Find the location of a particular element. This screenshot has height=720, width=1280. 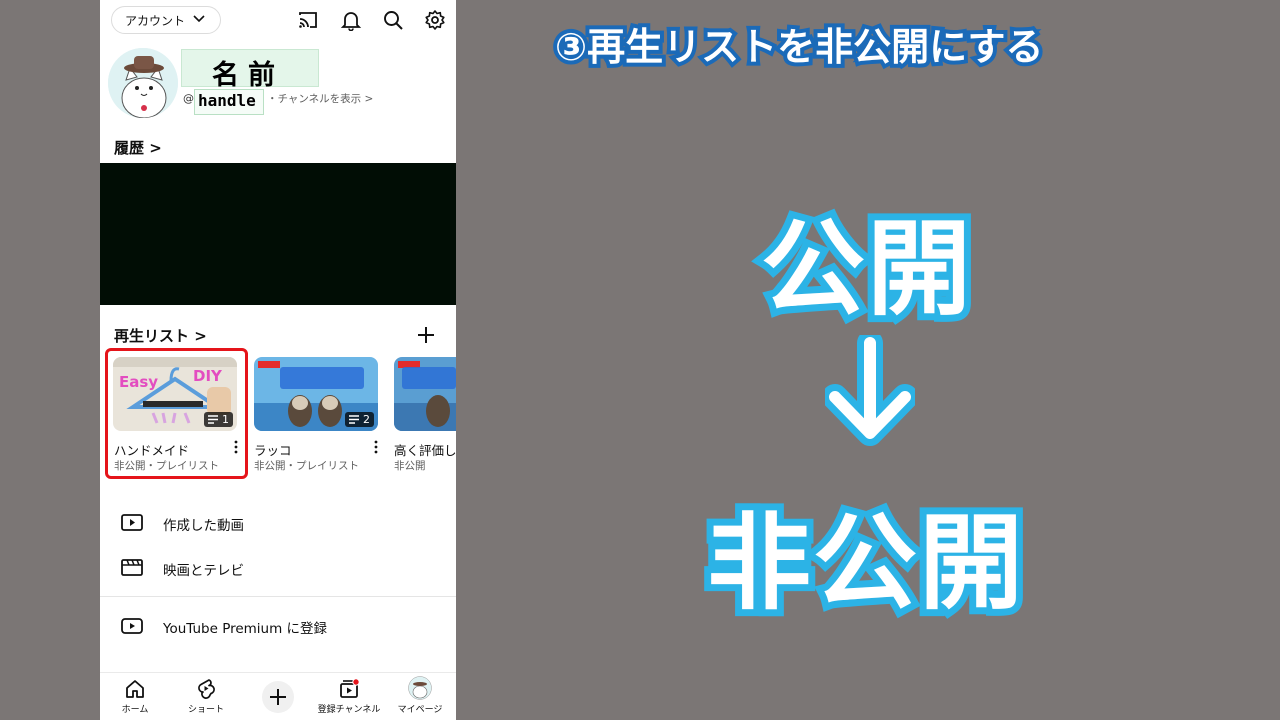

subscriptions-icon is located at coordinates (350, 688).